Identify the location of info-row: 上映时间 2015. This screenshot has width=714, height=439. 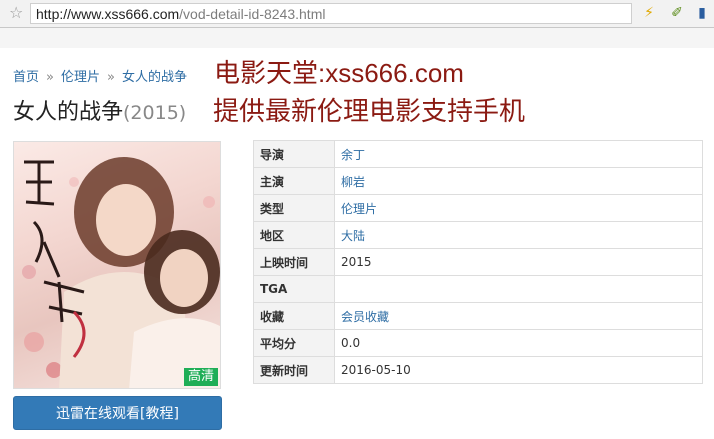
(478, 262).